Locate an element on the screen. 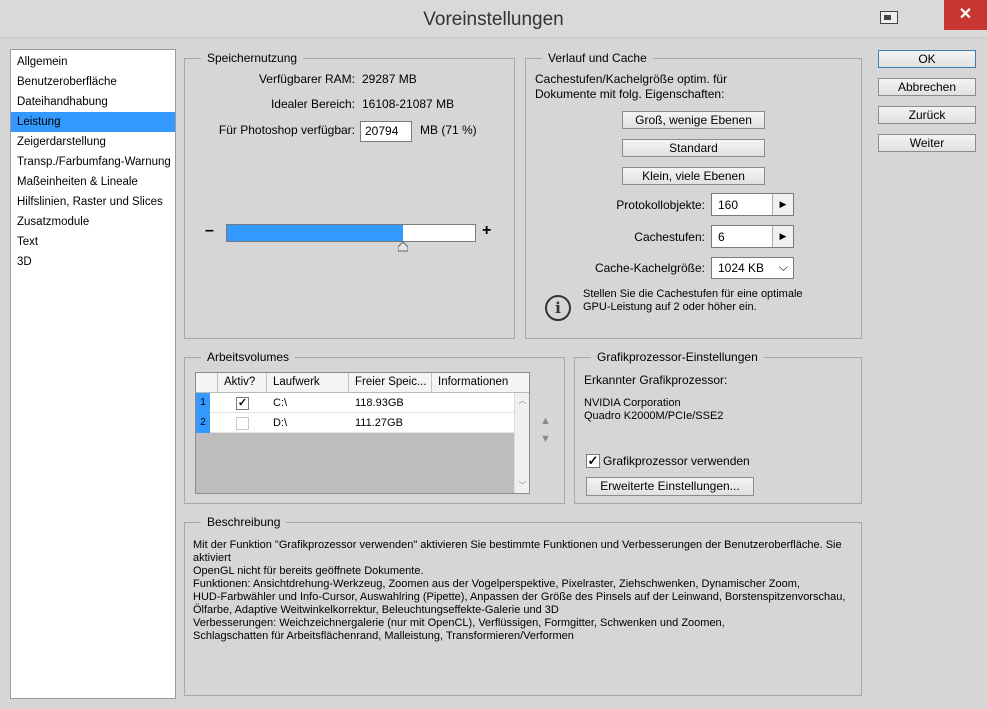 The image size is (987, 709). nav-item-zeigerdarstellung: Zeigerdarstellung is located at coordinates (93, 142).